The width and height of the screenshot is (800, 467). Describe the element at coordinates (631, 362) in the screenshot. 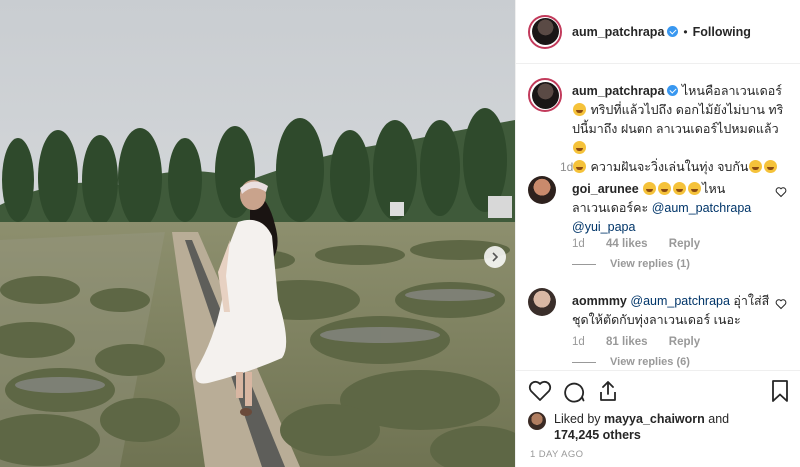

I see `view-replies-button: View replies (6)` at that location.